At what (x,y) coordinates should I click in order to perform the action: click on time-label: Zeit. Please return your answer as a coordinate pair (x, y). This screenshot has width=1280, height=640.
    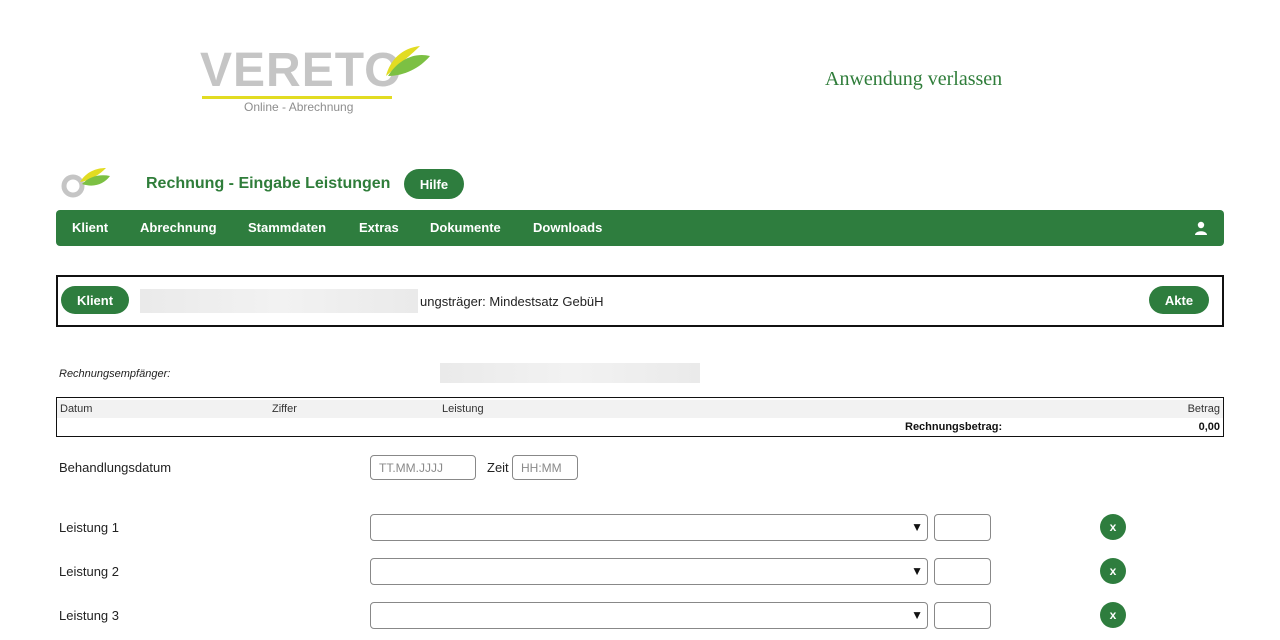
    Looking at the image, I should click on (498, 467).